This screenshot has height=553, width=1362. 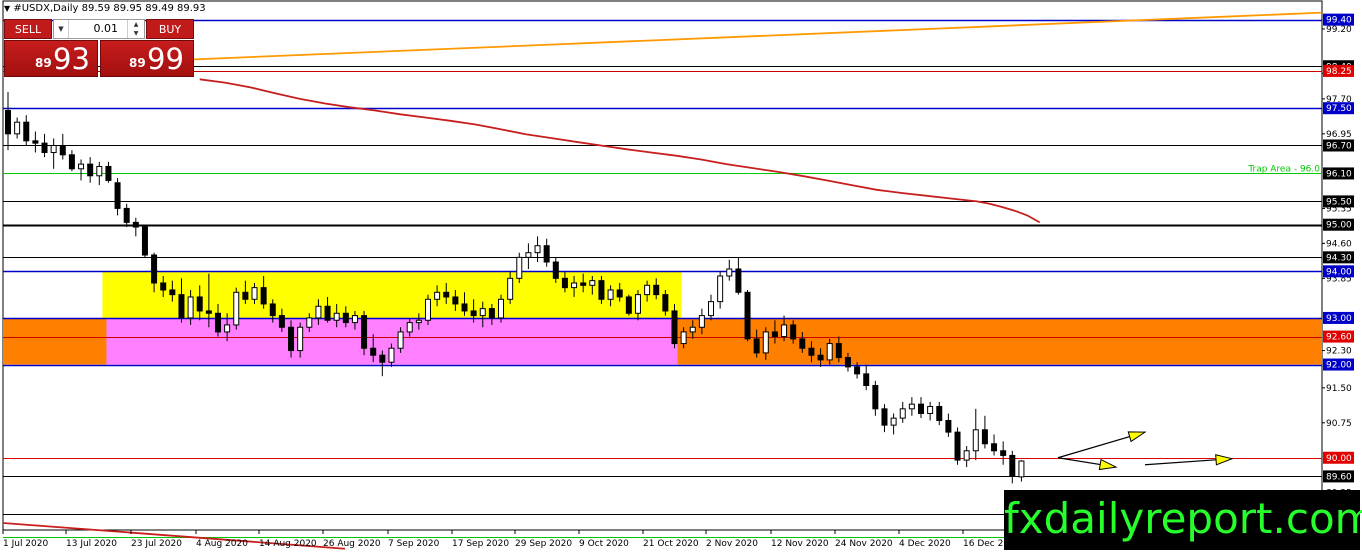 What do you see at coordinates (1339, 389) in the screenshot?
I see `y-tick-label: 91.50` at bounding box center [1339, 389].